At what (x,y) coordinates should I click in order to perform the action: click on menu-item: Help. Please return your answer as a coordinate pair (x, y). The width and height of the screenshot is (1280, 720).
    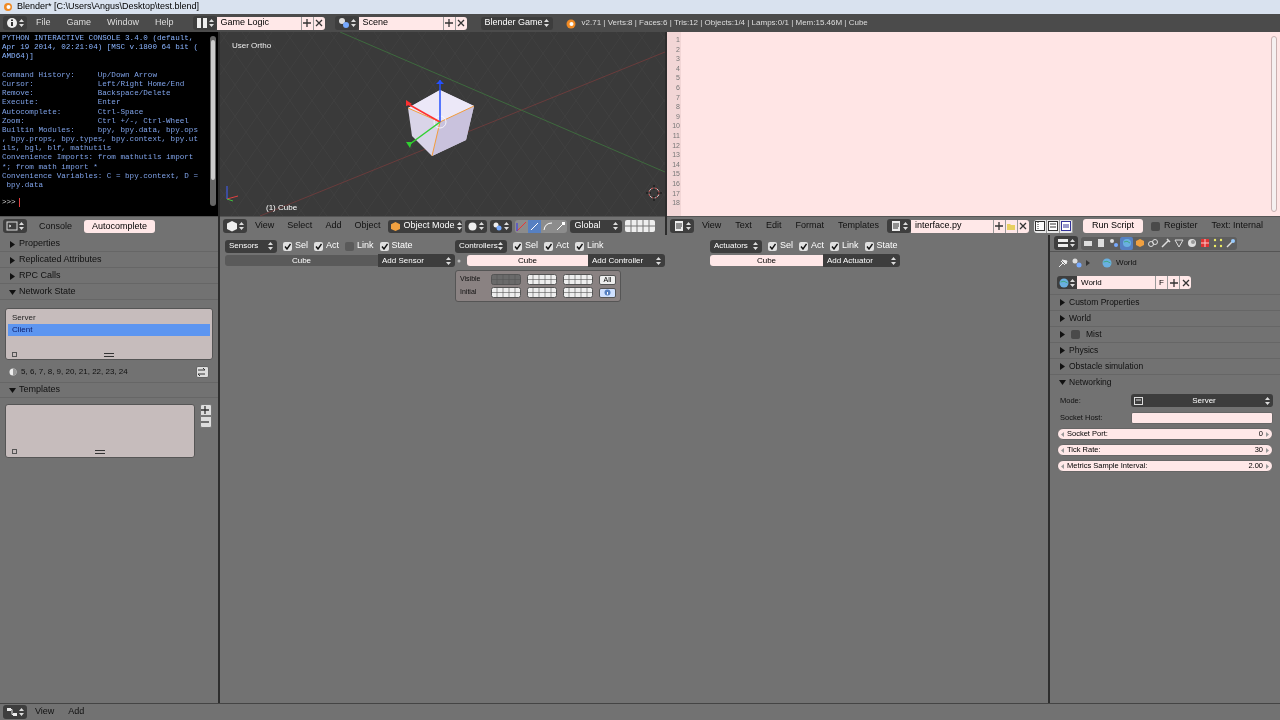
    Looking at the image, I should click on (164, 23).